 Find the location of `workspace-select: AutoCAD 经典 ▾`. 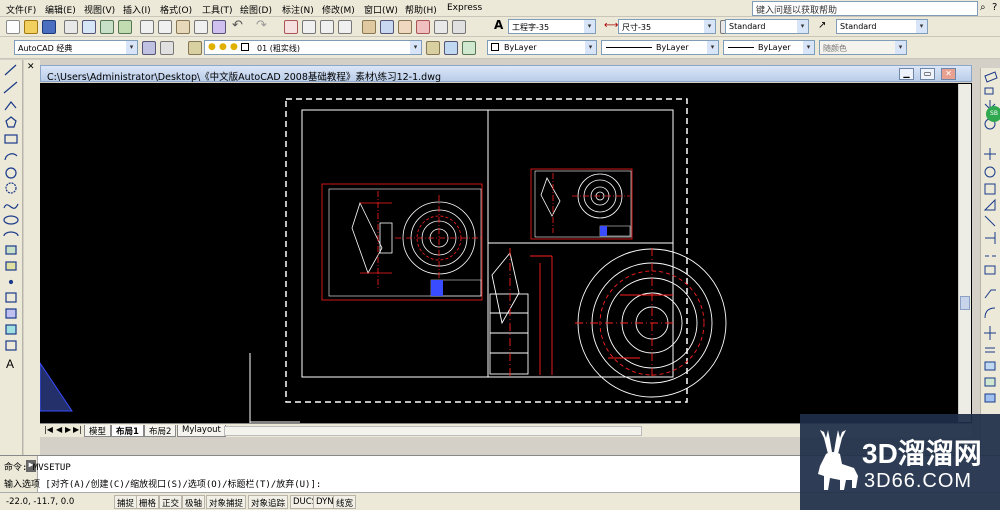

workspace-select: AutoCAD 经典 ▾ is located at coordinates (76, 47).